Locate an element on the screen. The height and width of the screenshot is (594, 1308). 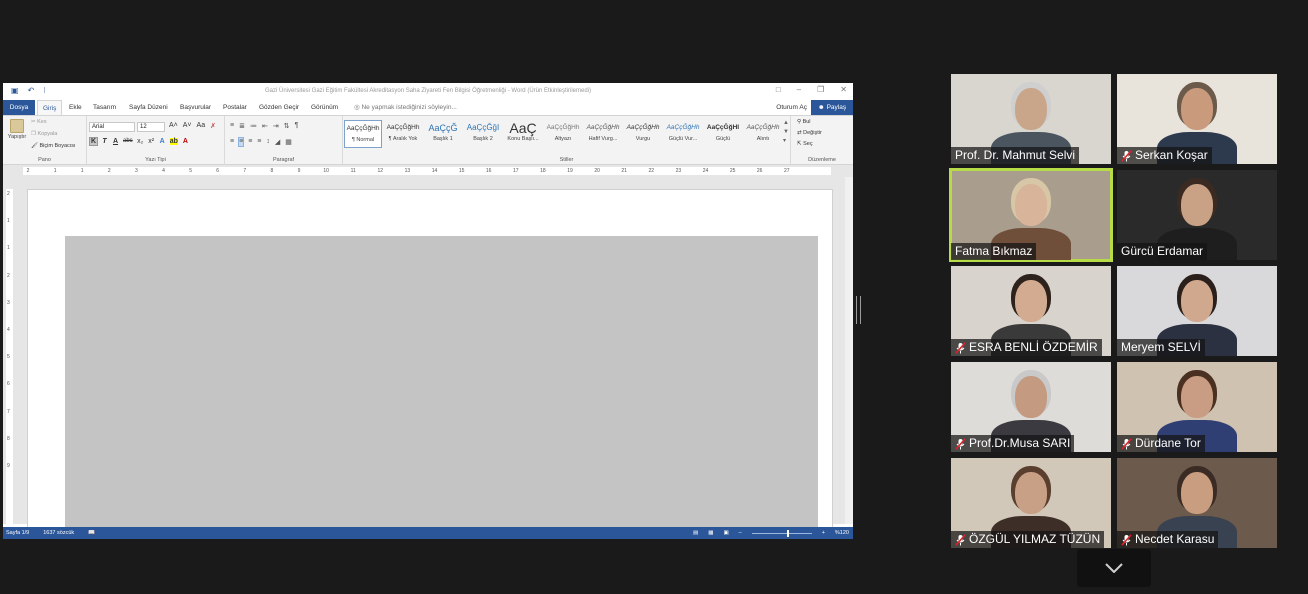
multilevel-list-icon: ≔ is located at coordinates (253, 126).